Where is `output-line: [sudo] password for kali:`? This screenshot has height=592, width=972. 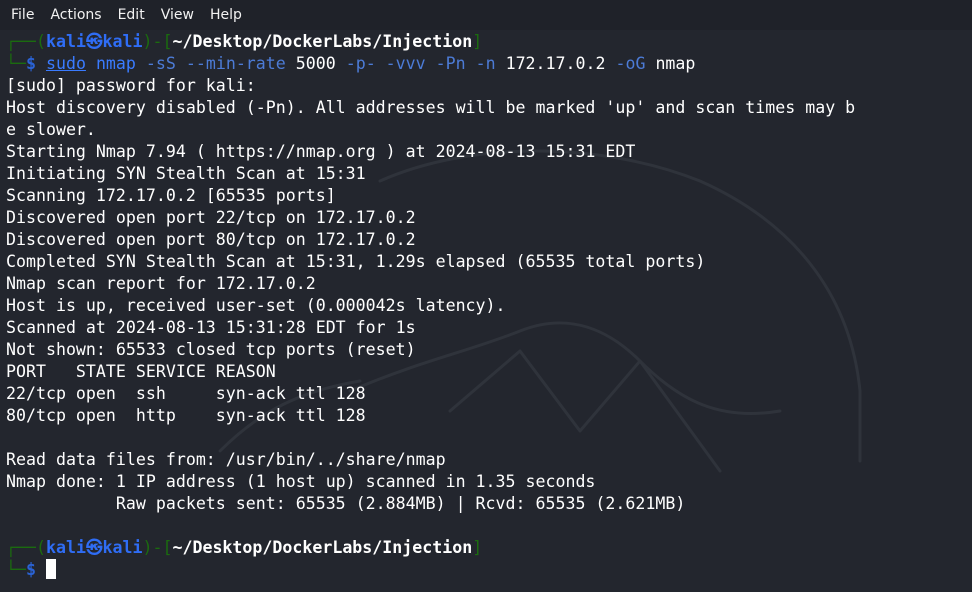 output-line: [sudo] password for kali: is located at coordinates (131, 85).